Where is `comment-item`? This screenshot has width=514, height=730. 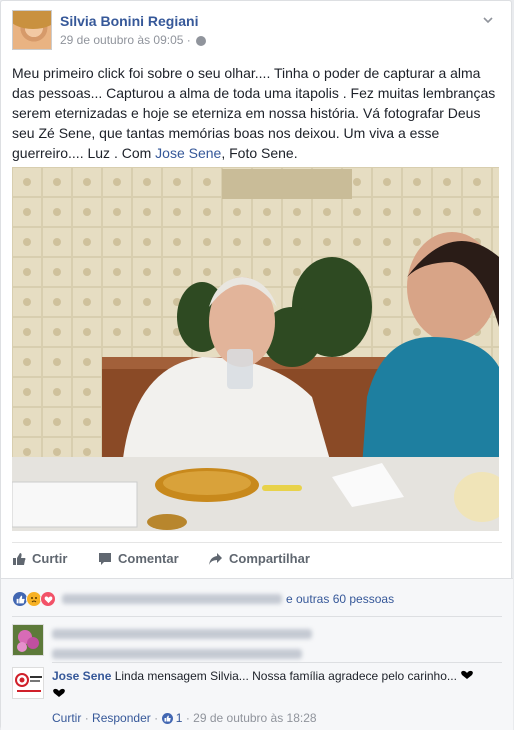 comment-item is located at coordinates (257, 641).